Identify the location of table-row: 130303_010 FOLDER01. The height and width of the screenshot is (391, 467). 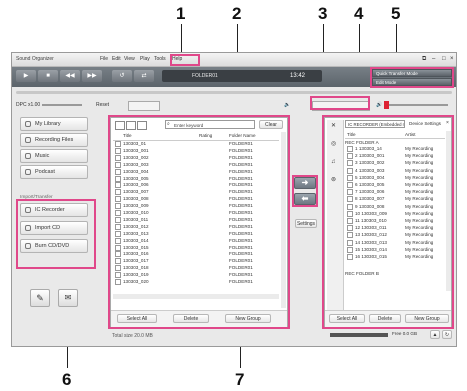
(196, 213).